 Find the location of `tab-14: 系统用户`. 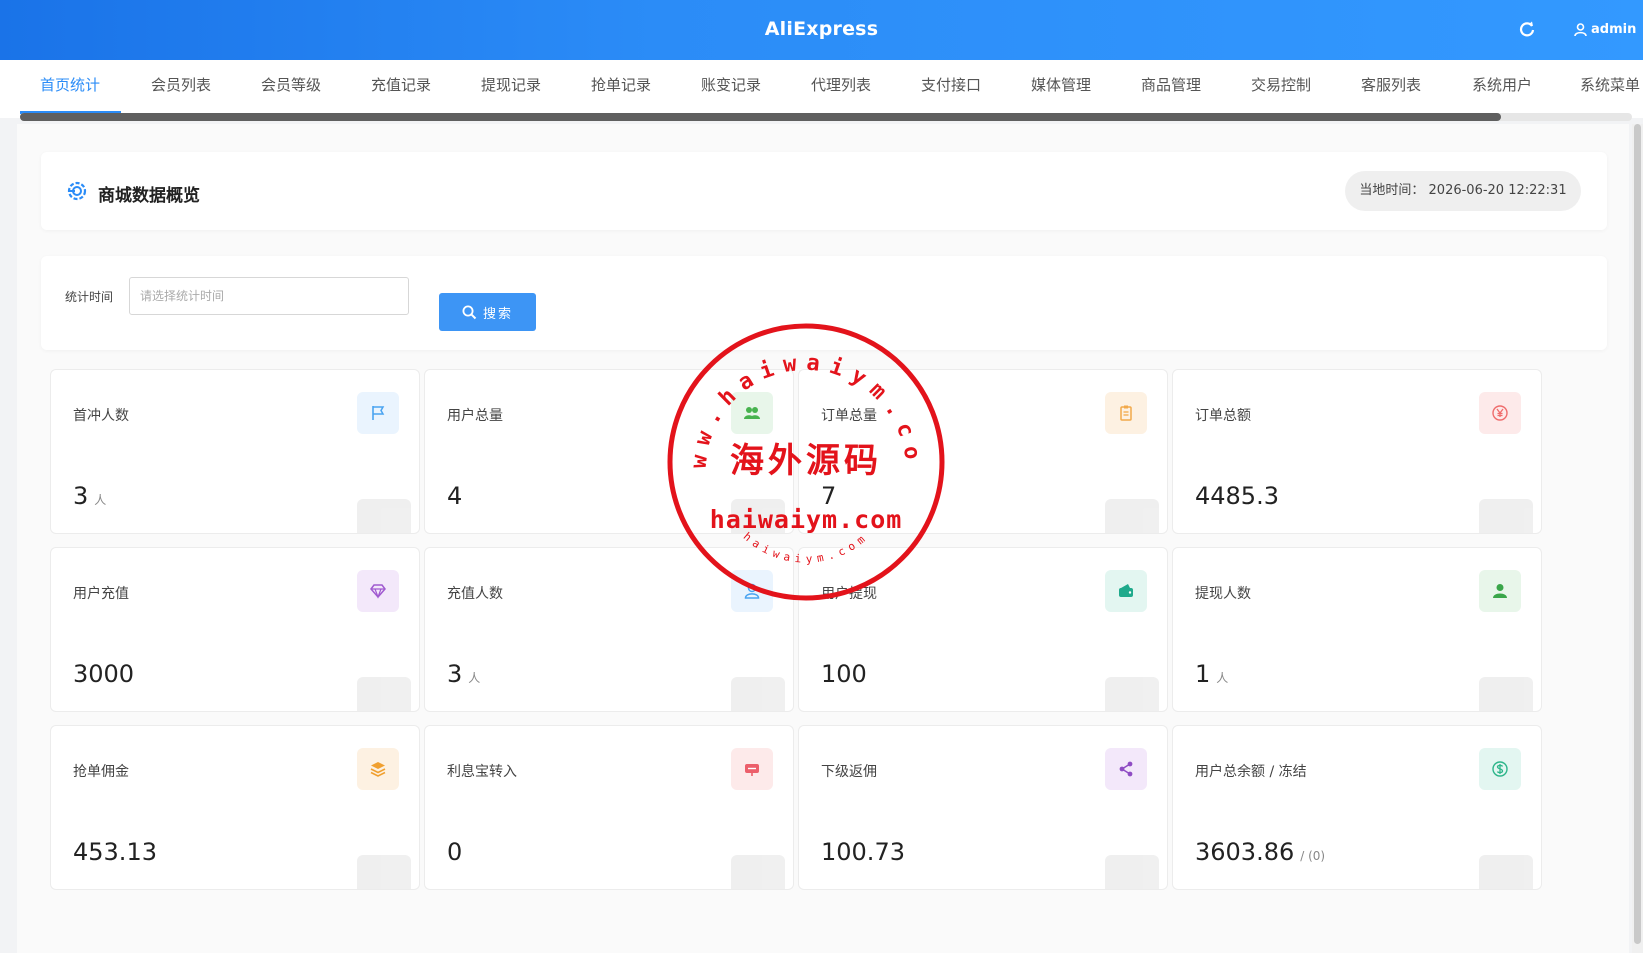

tab-14: 系统用户 is located at coordinates (1502, 84).